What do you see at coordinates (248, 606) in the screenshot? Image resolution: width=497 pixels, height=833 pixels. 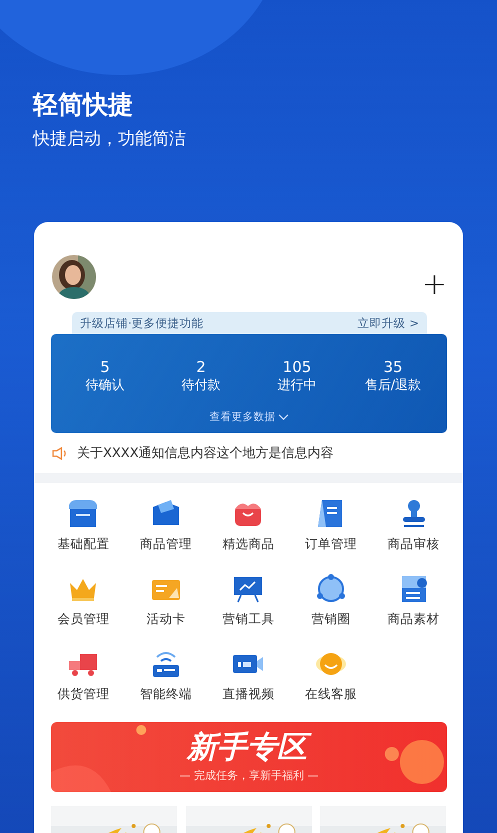 I see `function-item: 营销工具` at bounding box center [248, 606].